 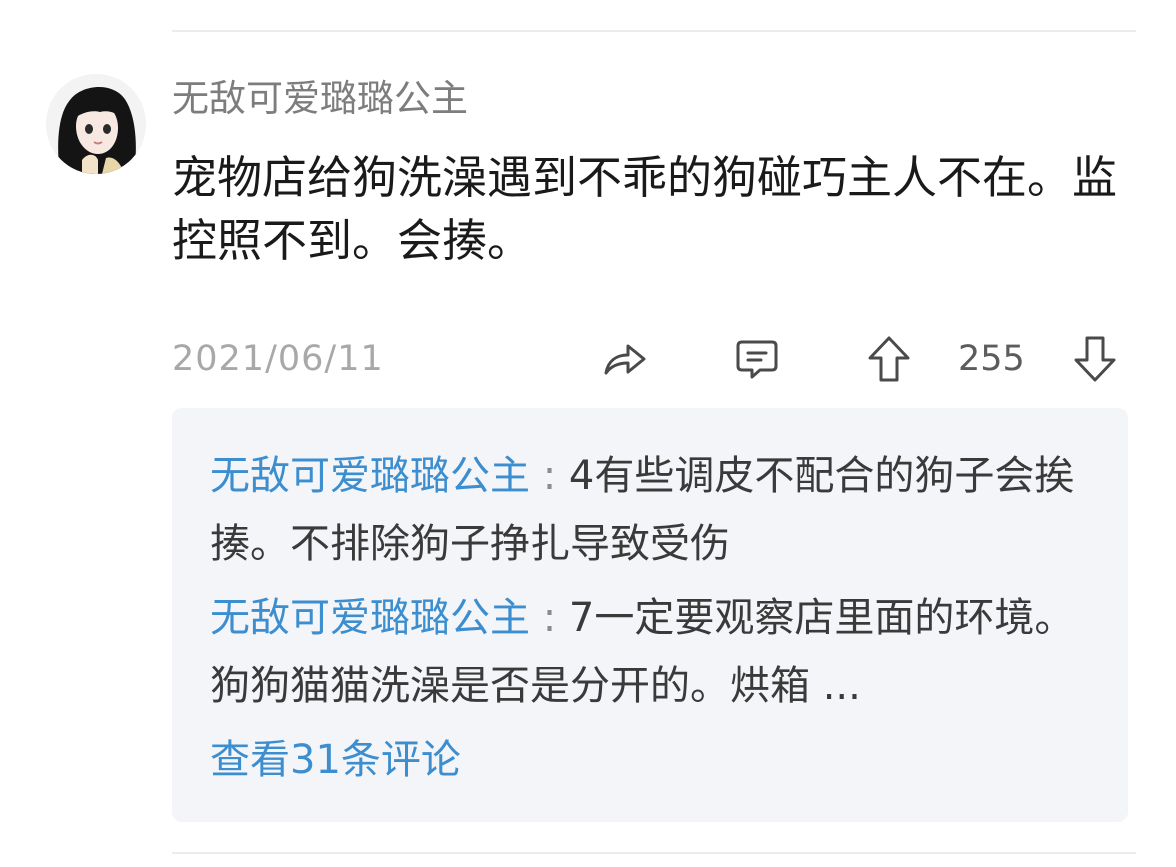 What do you see at coordinates (991, 359) in the screenshot?
I see `vote-count: 255` at bounding box center [991, 359].